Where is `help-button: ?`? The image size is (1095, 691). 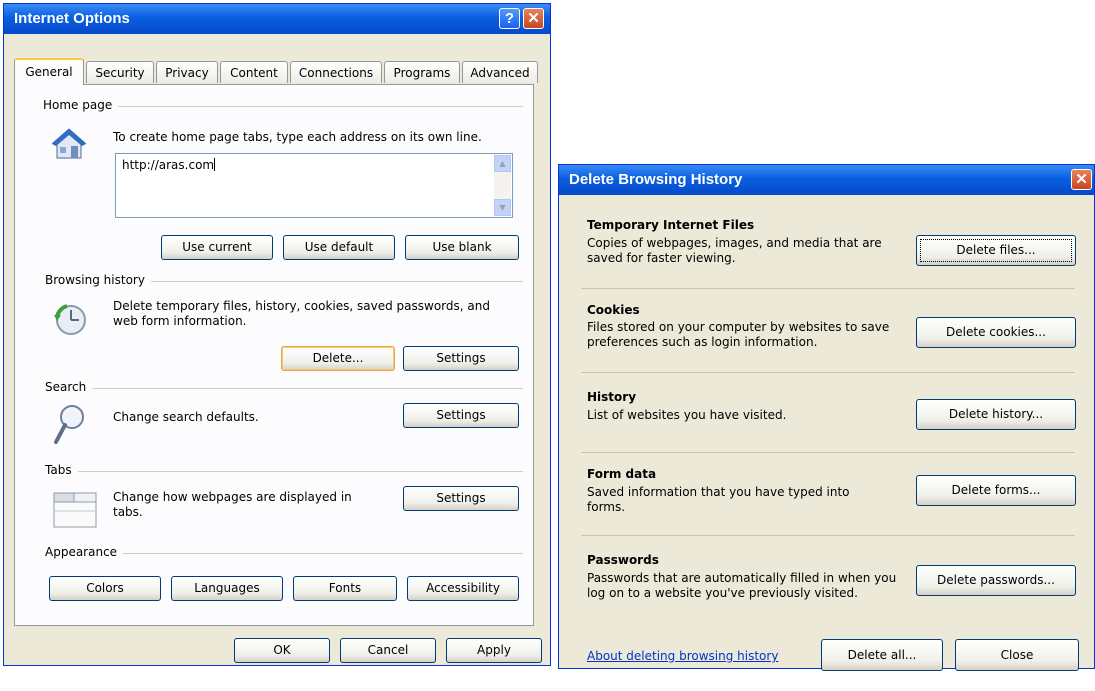 help-button: ? is located at coordinates (509, 18).